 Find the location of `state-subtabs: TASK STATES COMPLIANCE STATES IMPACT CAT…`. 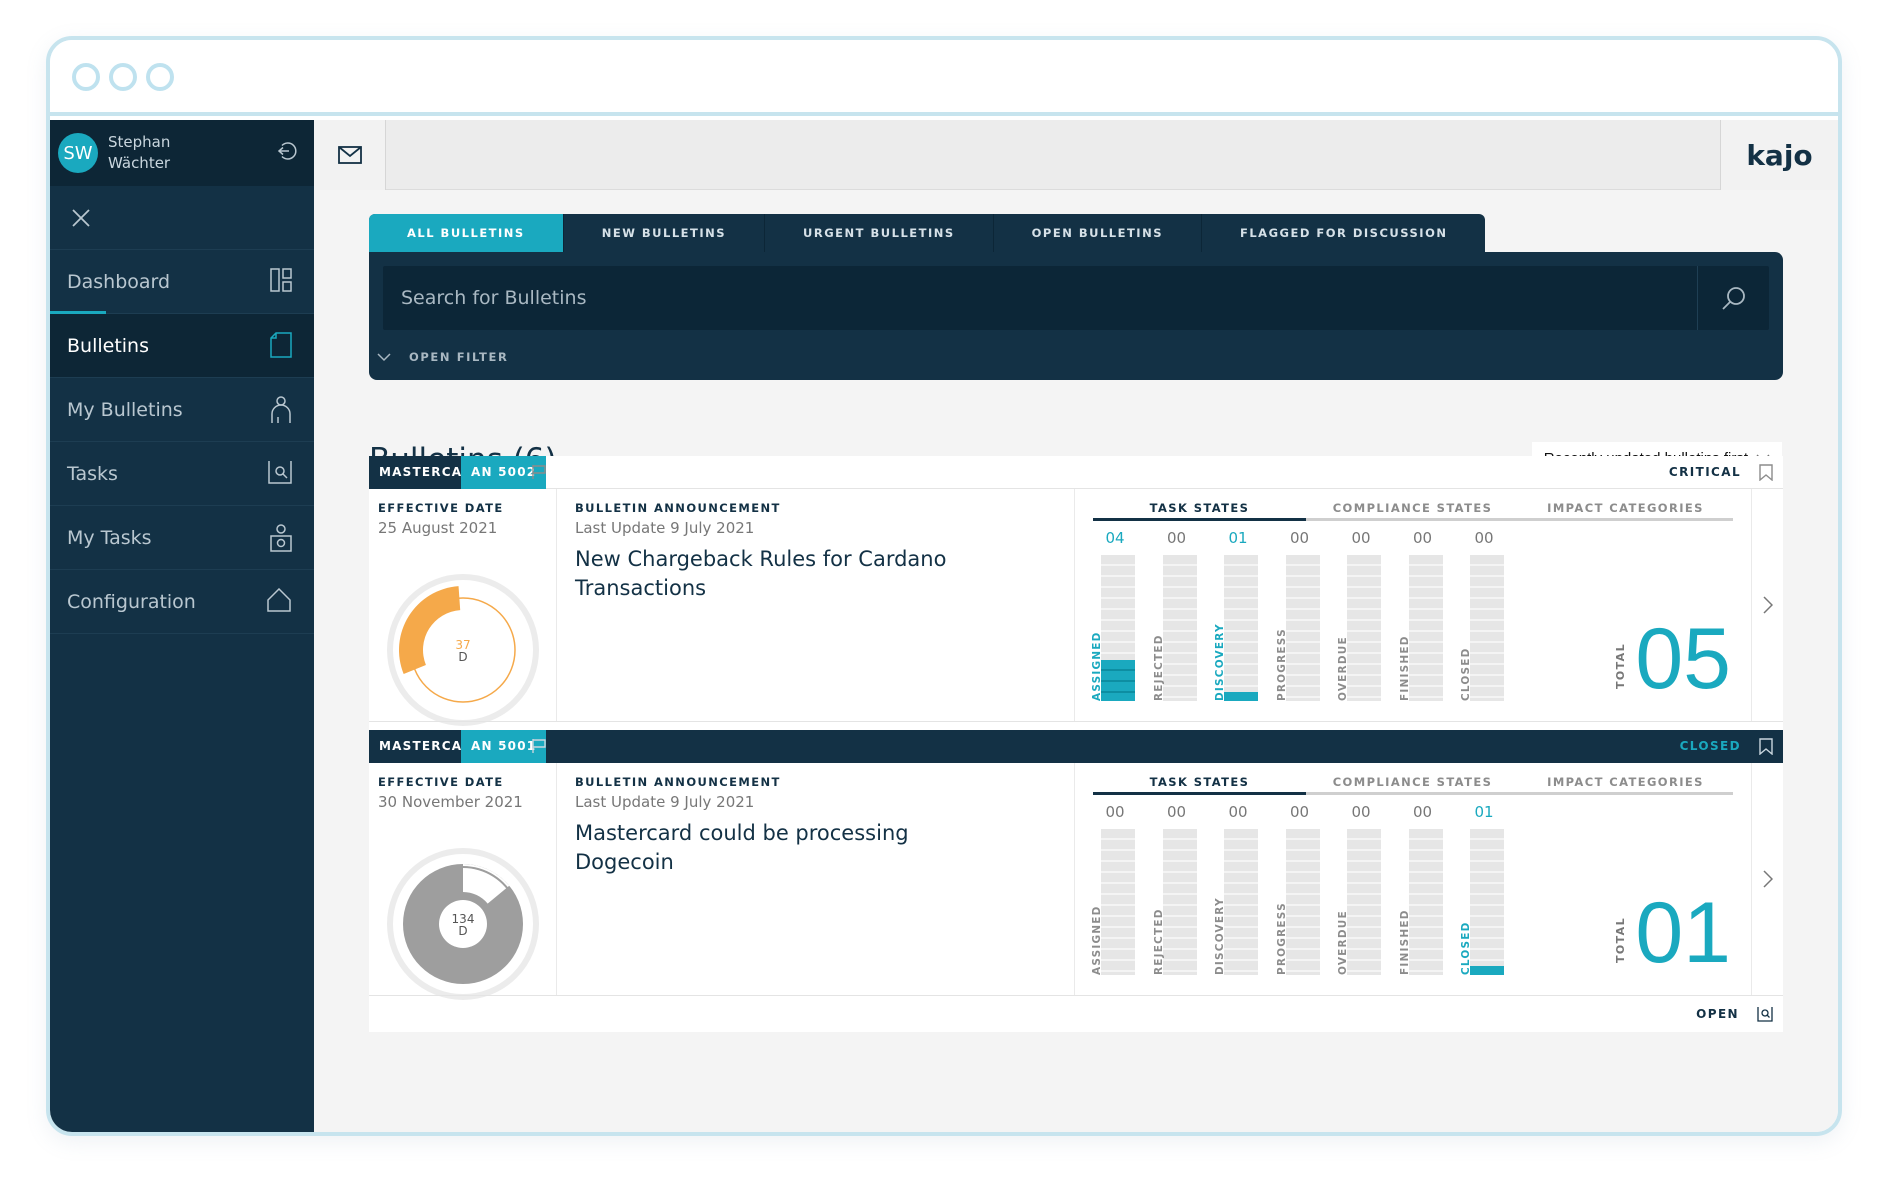

state-subtabs: TASK STATES COMPLIANCE STATES IMPACT CAT… is located at coordinates (1413, 511).